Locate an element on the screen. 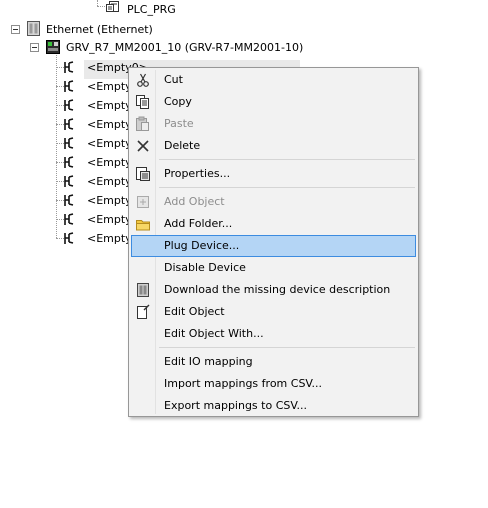 This screenshot has width=488, height=508. menu-item-label: Delete is located at coordinates (182, 145).